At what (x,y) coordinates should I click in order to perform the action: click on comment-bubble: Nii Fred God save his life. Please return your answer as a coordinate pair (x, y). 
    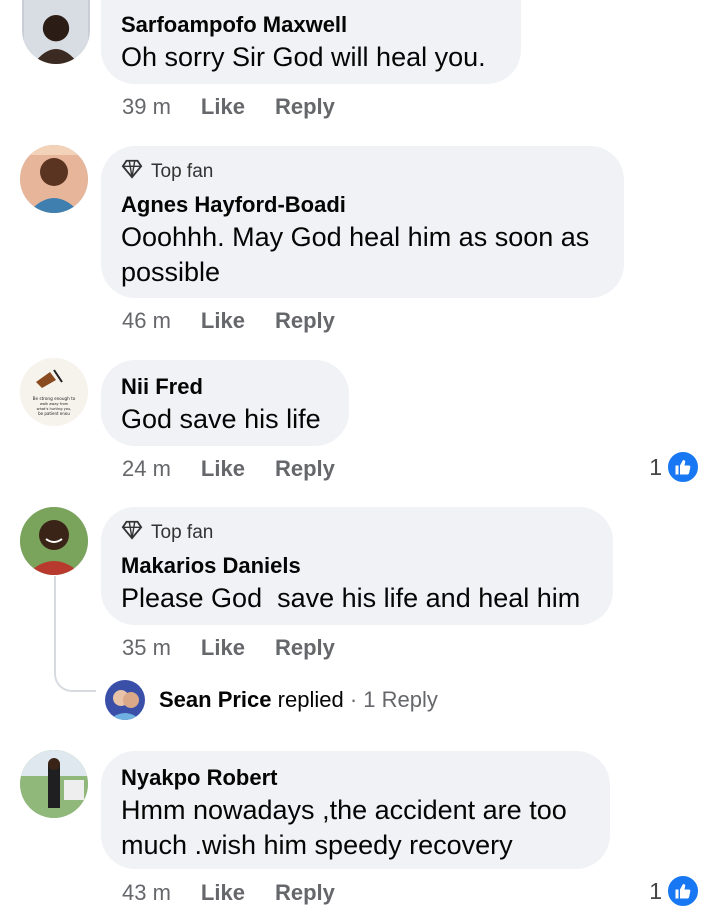
    Looking at the image, I should click on (225, 403).